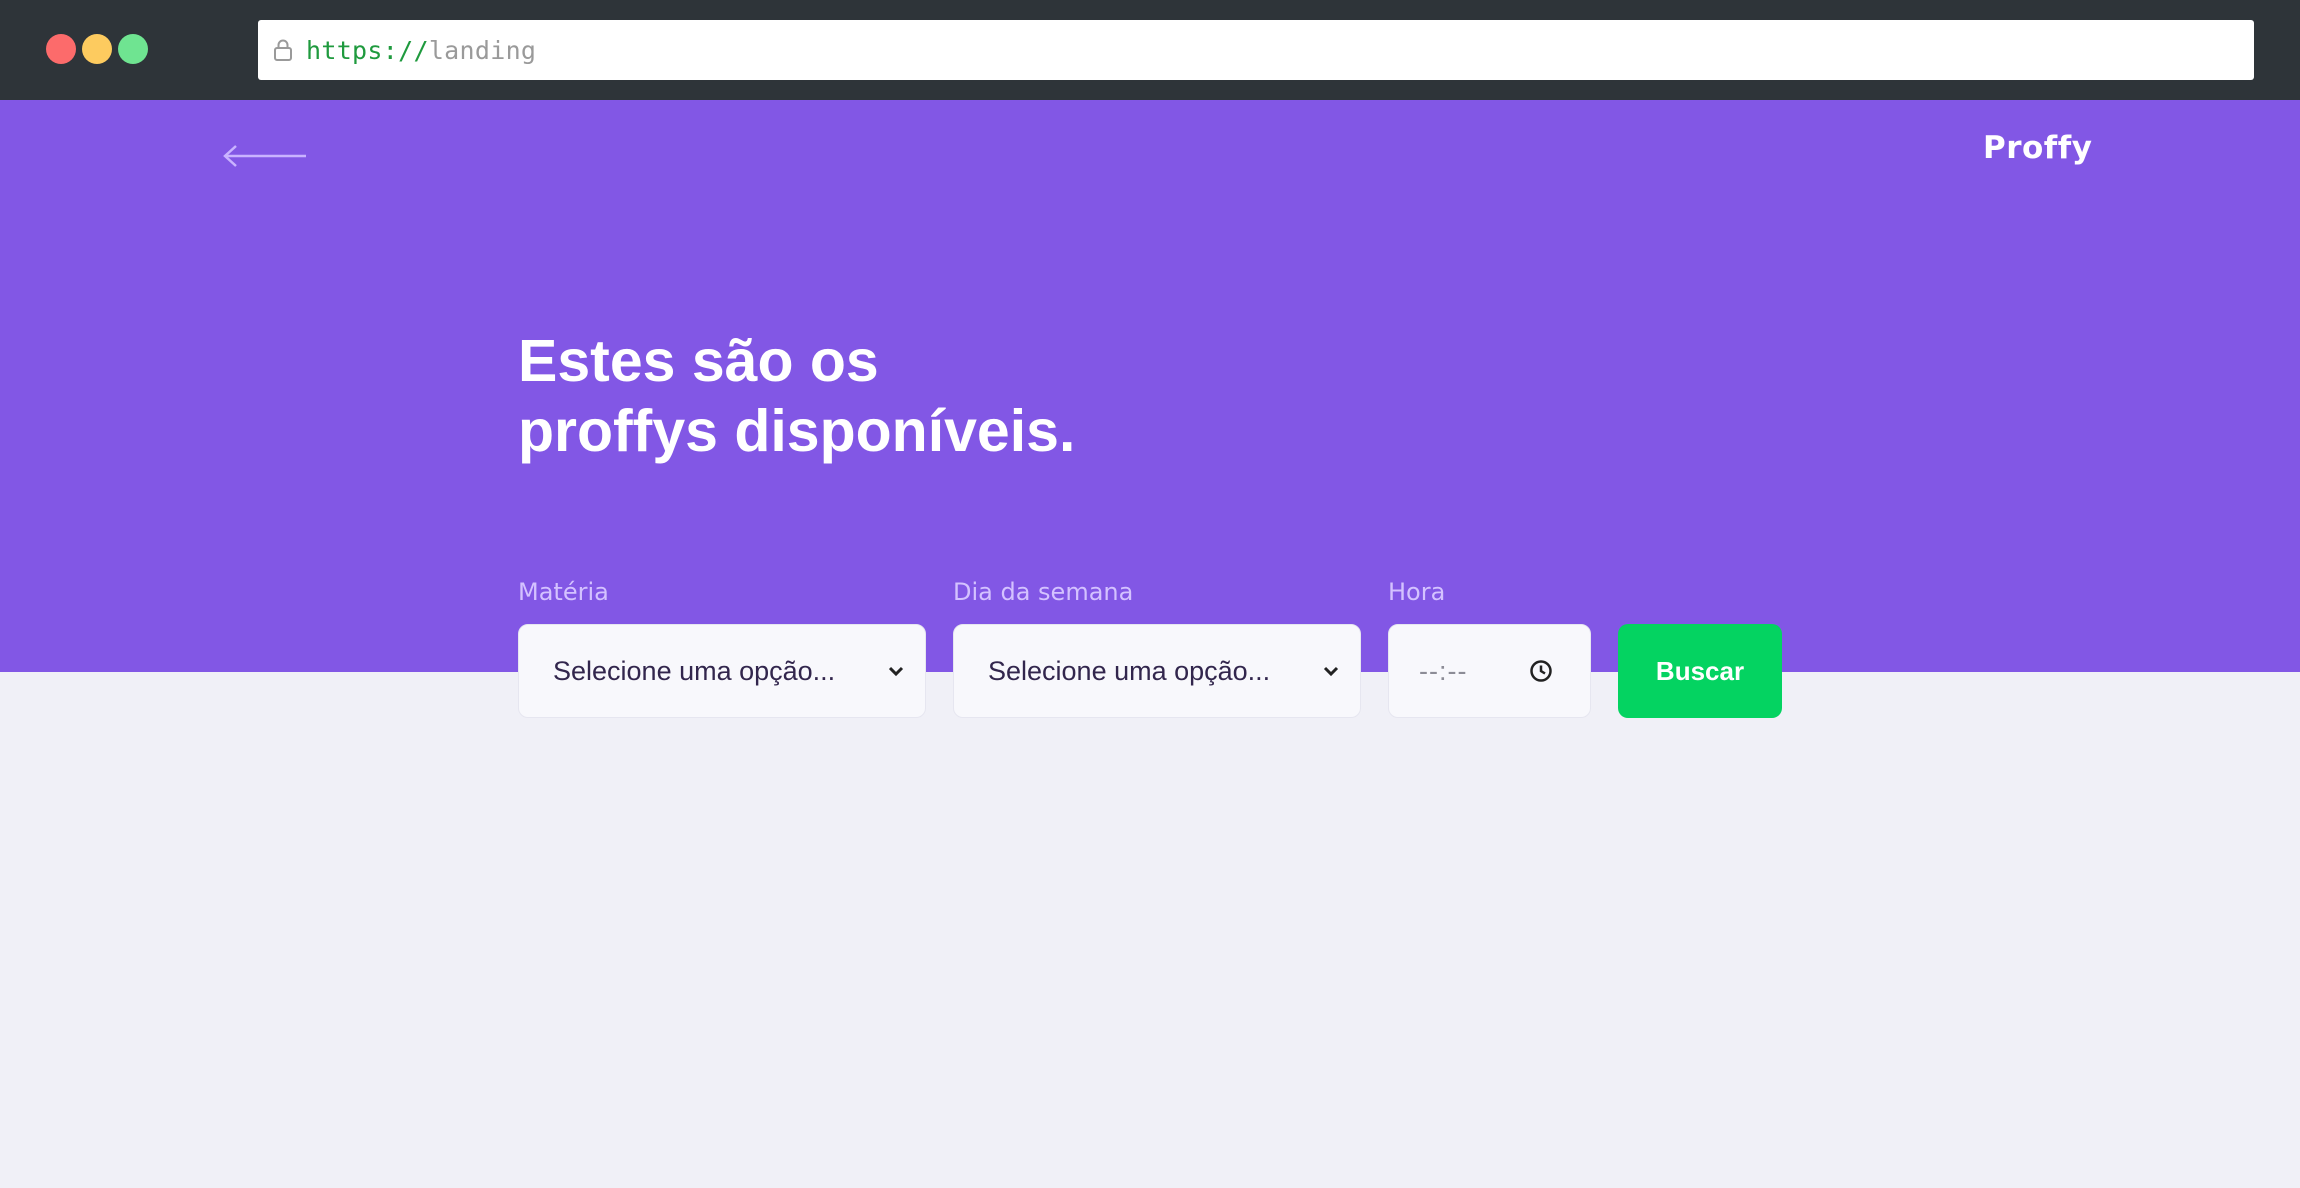 The height and width of the screenshot is (1188, 2300). What do you see at coordinates (2038, 148) in the screenshot?
I see `logo: Proffy` at bounding box center [2038, 148].